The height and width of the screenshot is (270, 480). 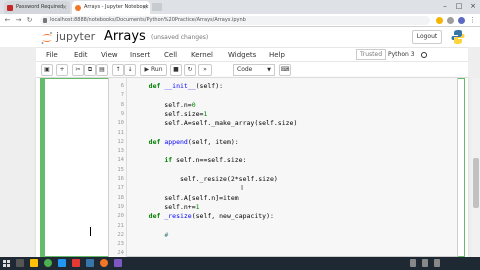 What do you see at coordinates (371, 54) in the screenshot?
I see `trusted-indicator: Trusted` at bounding box center [371, 54].